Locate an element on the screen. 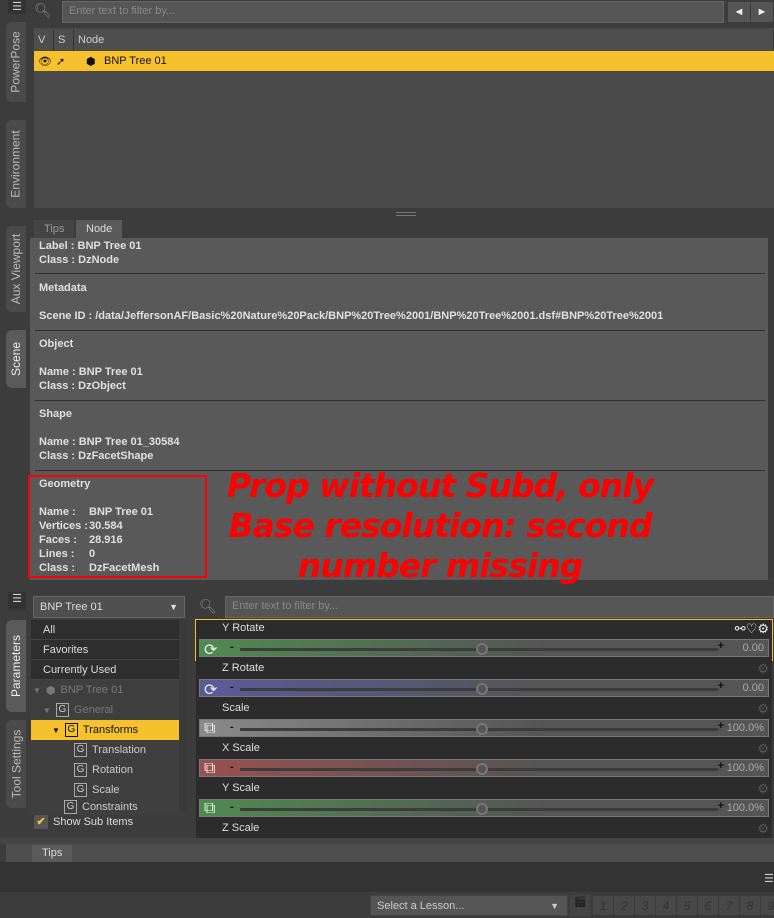 Image resolution: width=774 pixels, height=918 pixels. tree-group-general: ▼ G General is located at coordinates (78, 710).